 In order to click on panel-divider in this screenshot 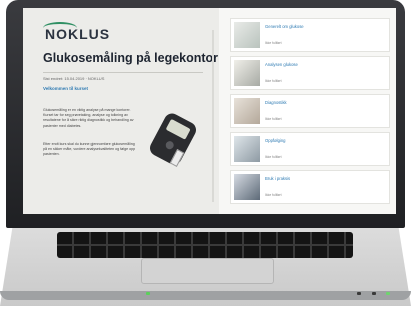, I will do `click(213, 116)`.